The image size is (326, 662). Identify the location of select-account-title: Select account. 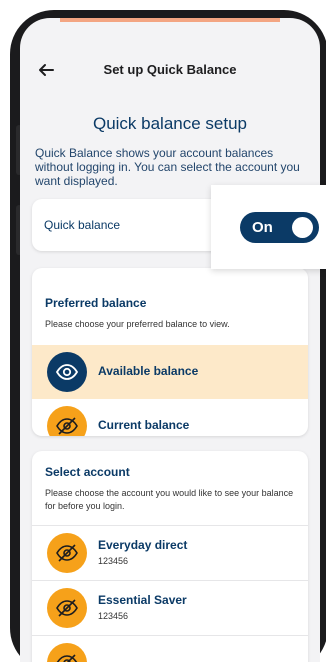
(87, 472).